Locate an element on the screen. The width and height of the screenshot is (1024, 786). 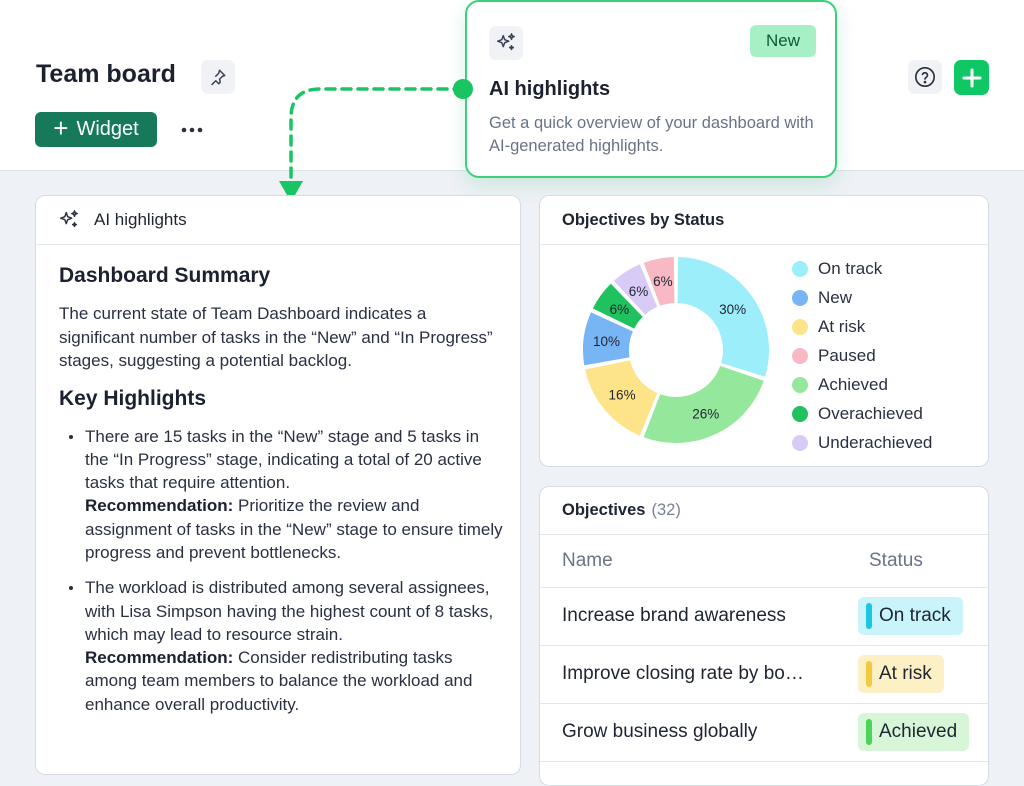
card-title: Objectives is located at coordinates (604, 510).